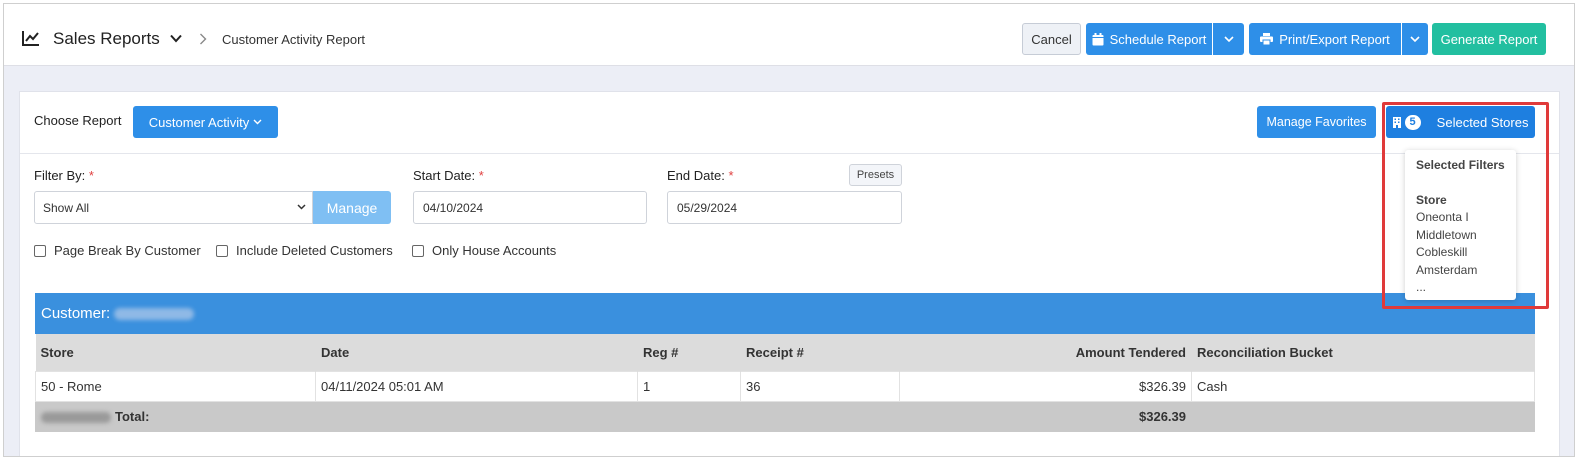 The height and width of the screenshot is (460, 1580). I want to click on printer-icon, so click(1267, 39).